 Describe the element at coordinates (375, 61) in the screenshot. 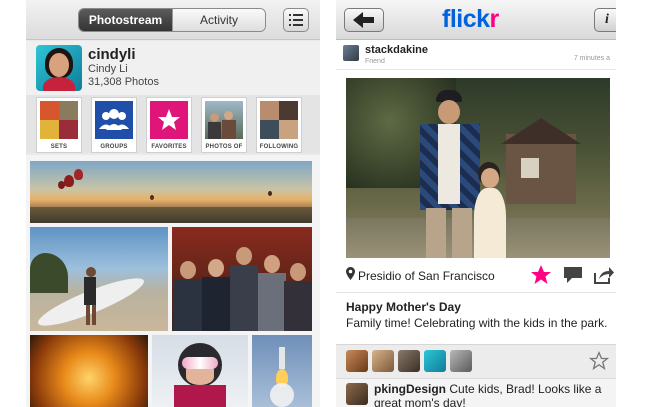

I see `author-relationship: Friend` at that location.